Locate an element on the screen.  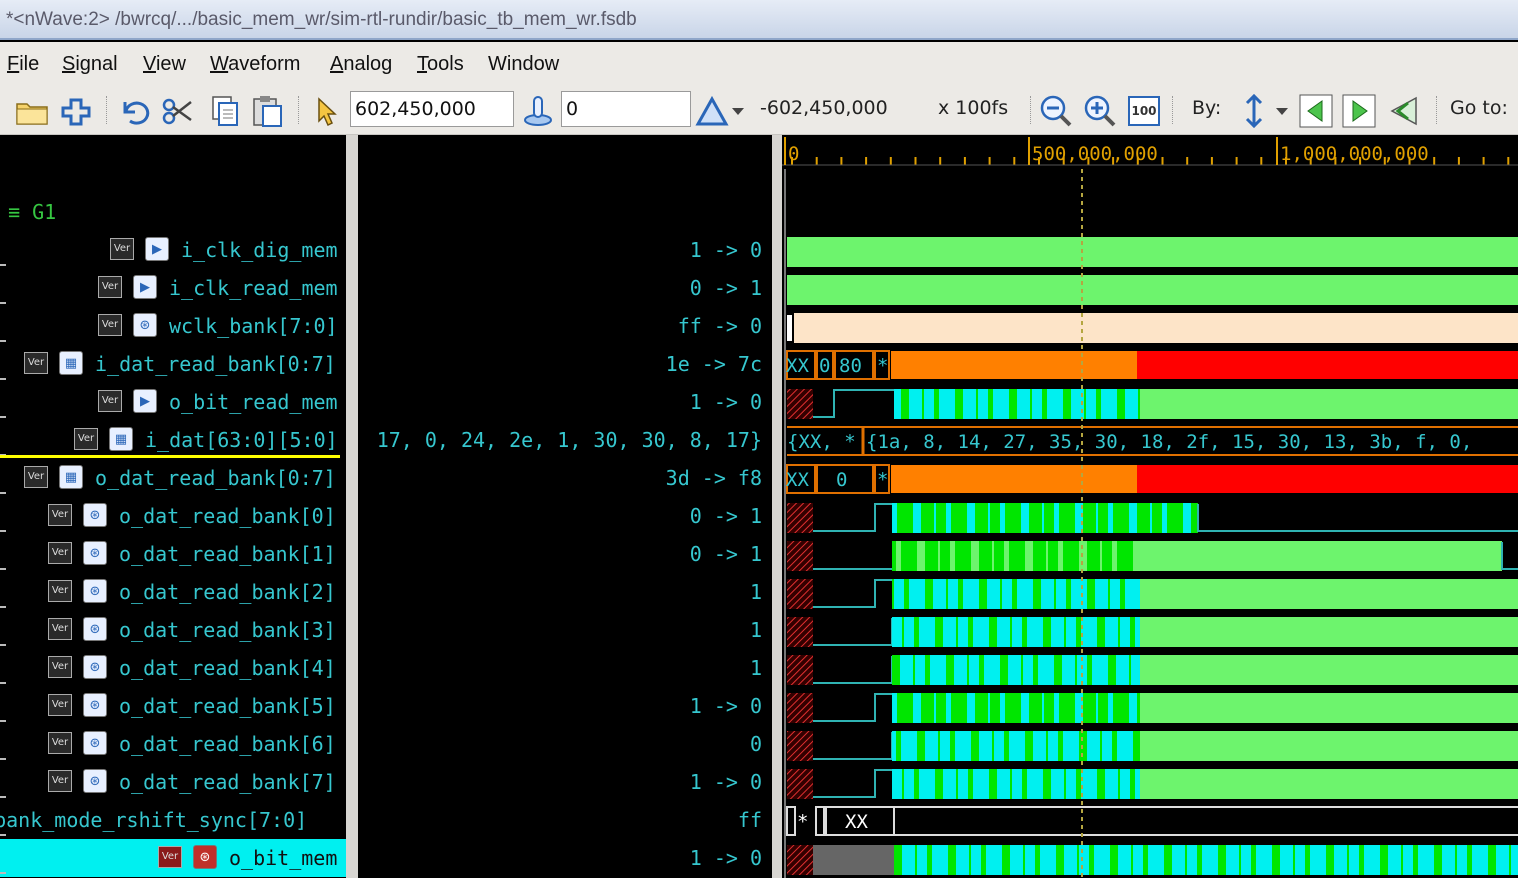
signal-row: Ver ▦ o_dat_read_bank[0:7] is located at coordinates (173, 478).